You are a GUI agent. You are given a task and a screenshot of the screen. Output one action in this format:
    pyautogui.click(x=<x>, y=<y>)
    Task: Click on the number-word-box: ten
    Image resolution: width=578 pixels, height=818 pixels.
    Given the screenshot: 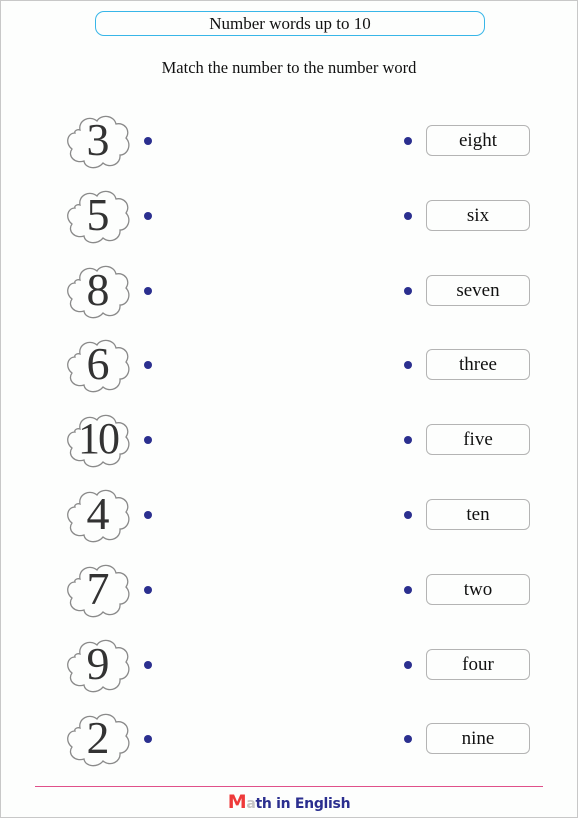 What is the action you would take?
    pyautogui.click(x=478, y=514)
    